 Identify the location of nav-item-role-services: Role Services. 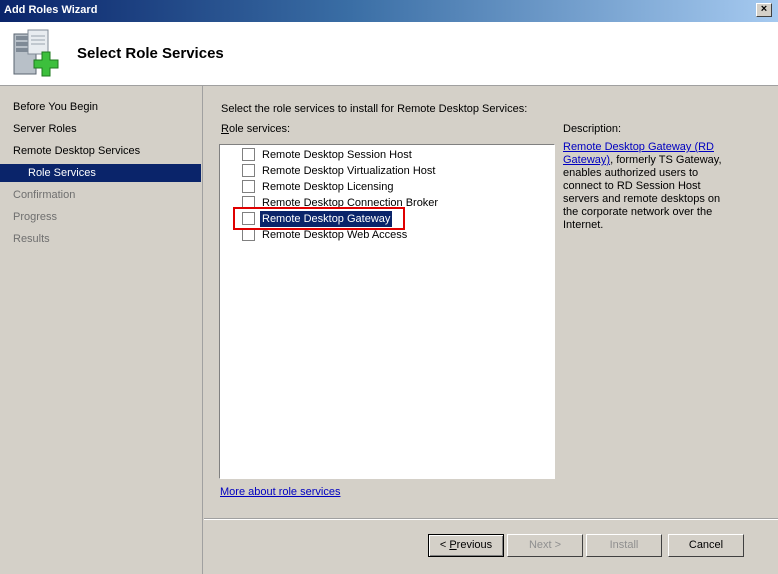
(100, 173).